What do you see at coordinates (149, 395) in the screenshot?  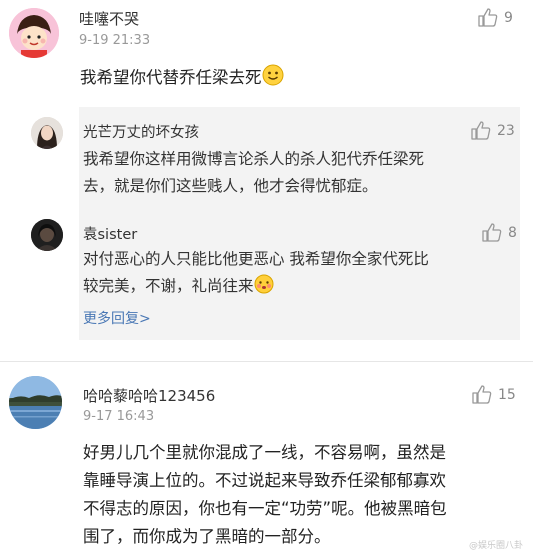 I see `username: 哈哈藜哈哈123456` at bounding box center [149, 395].